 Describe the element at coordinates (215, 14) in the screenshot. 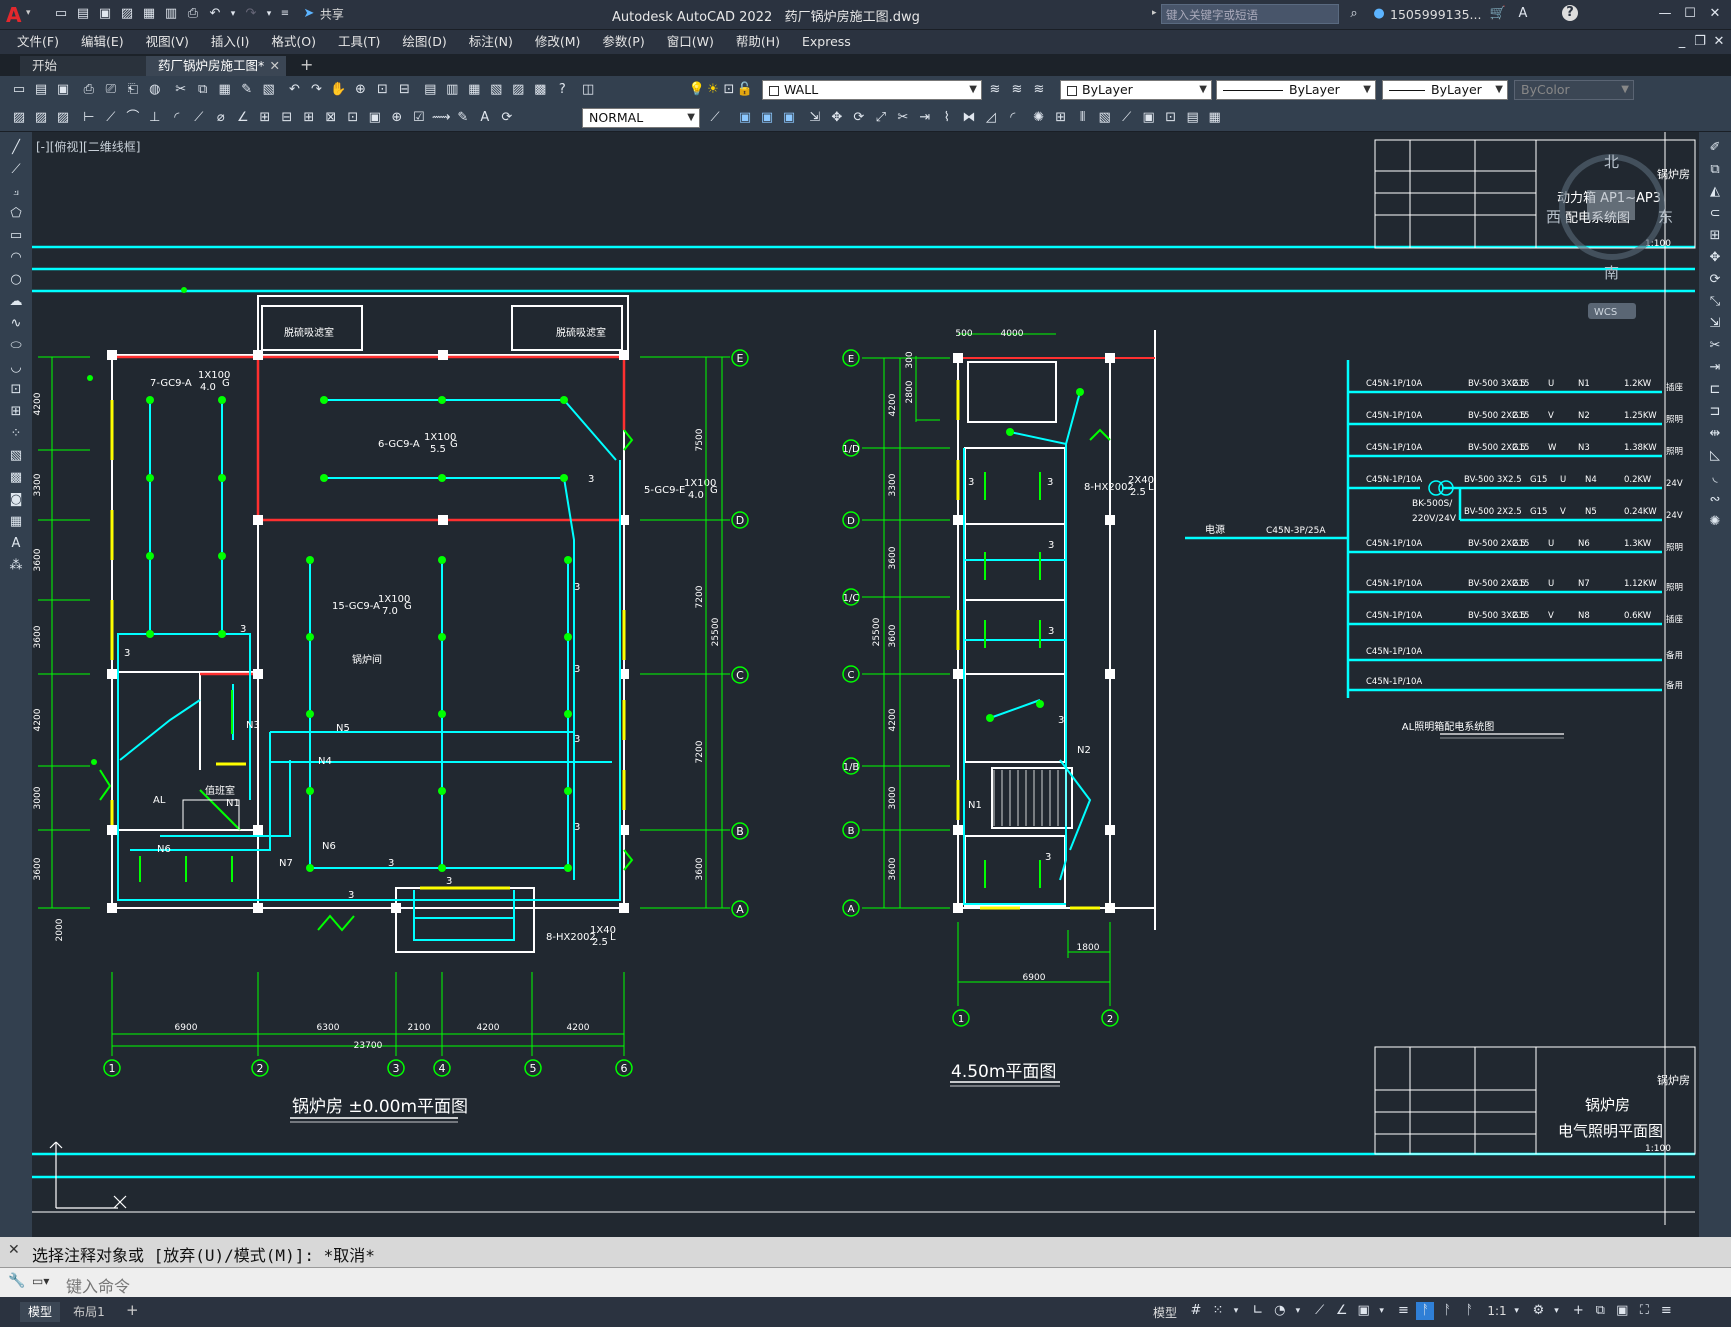

I see `undo-icon: ↶` at that location.